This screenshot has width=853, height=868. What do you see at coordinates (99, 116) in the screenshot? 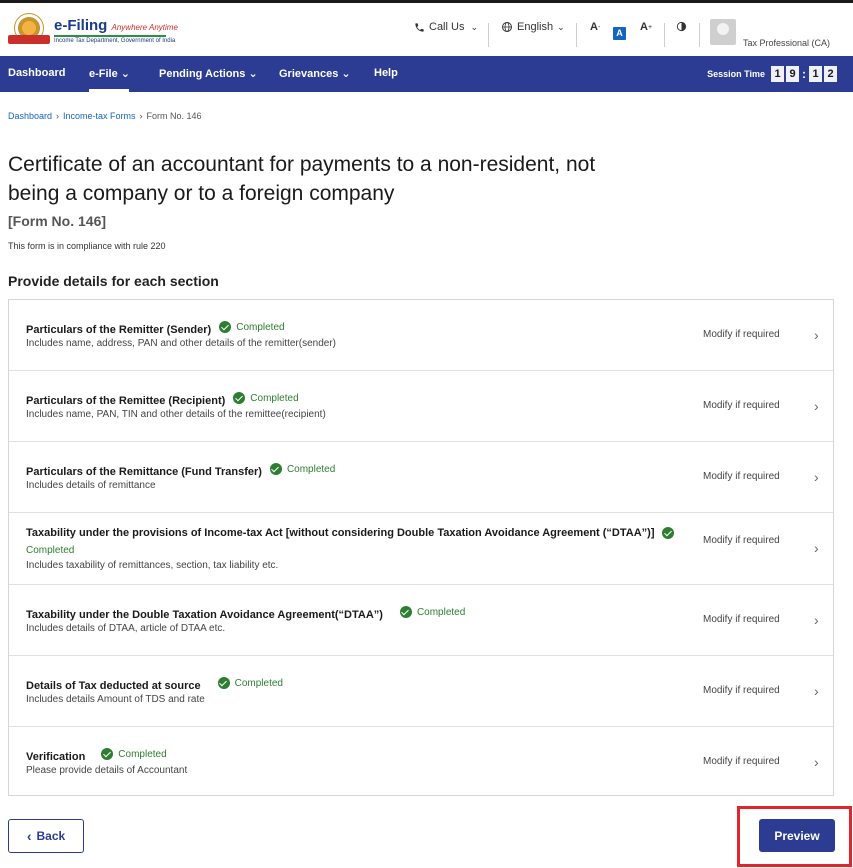
I see `breadcrumb-income-tax-forms: Income-tax Forms` at bounding box center [99, 116].